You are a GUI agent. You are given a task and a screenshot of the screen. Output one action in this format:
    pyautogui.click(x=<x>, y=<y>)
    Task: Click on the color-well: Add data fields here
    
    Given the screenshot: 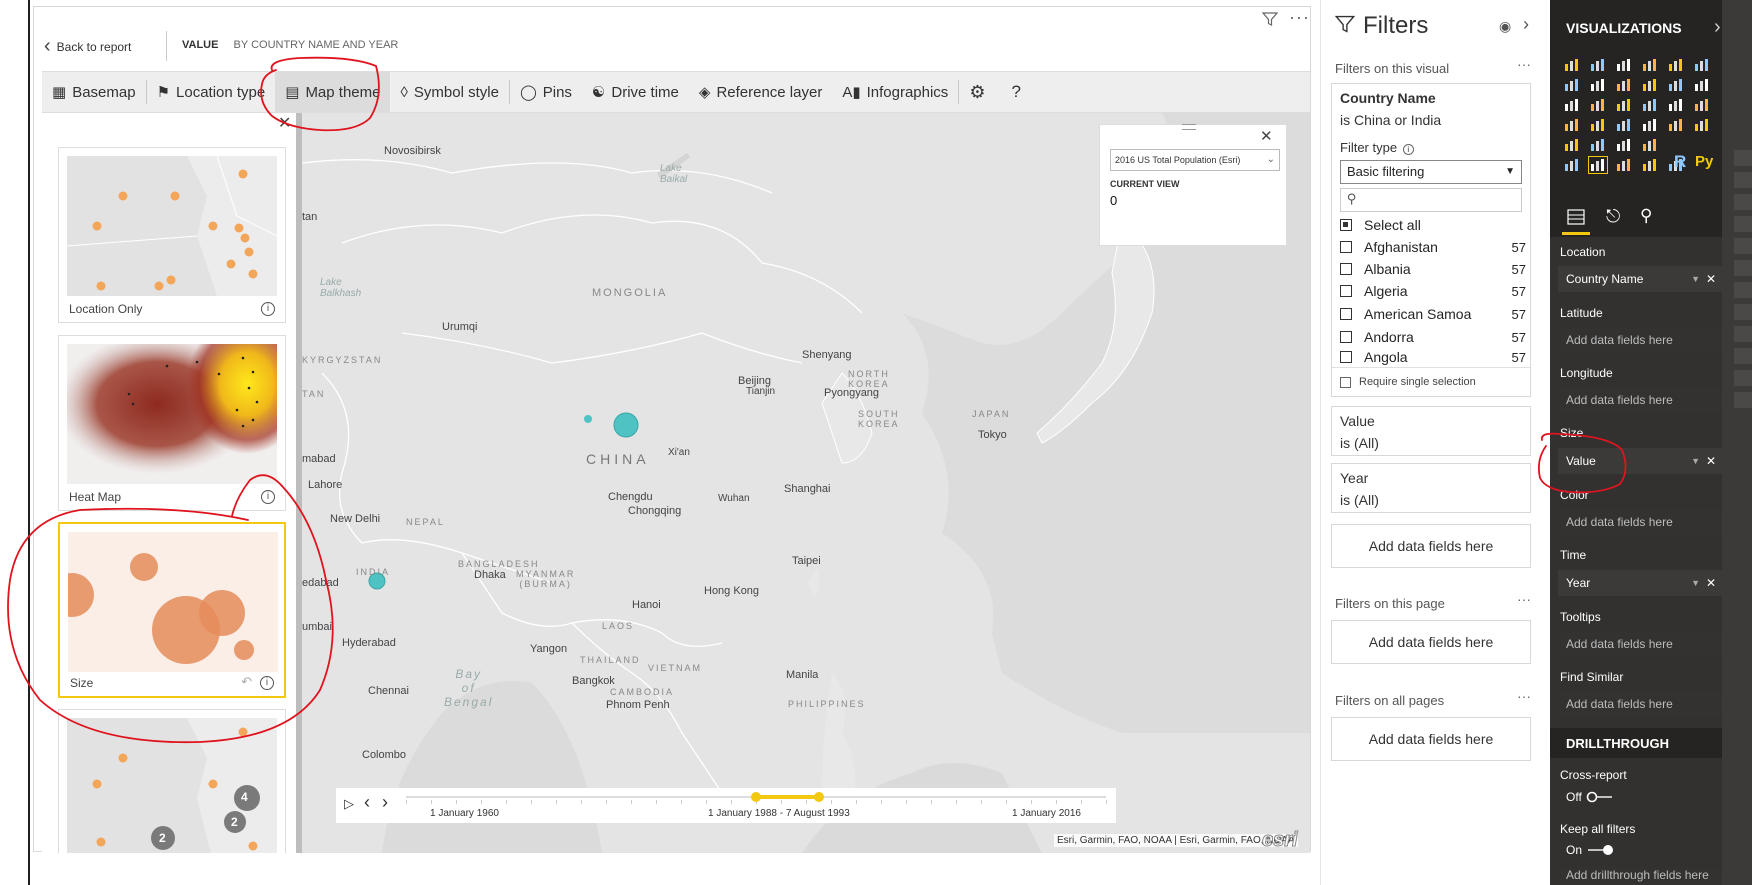 What is the action you would take?
    pyautogui.click(x=1640, y=522)
    